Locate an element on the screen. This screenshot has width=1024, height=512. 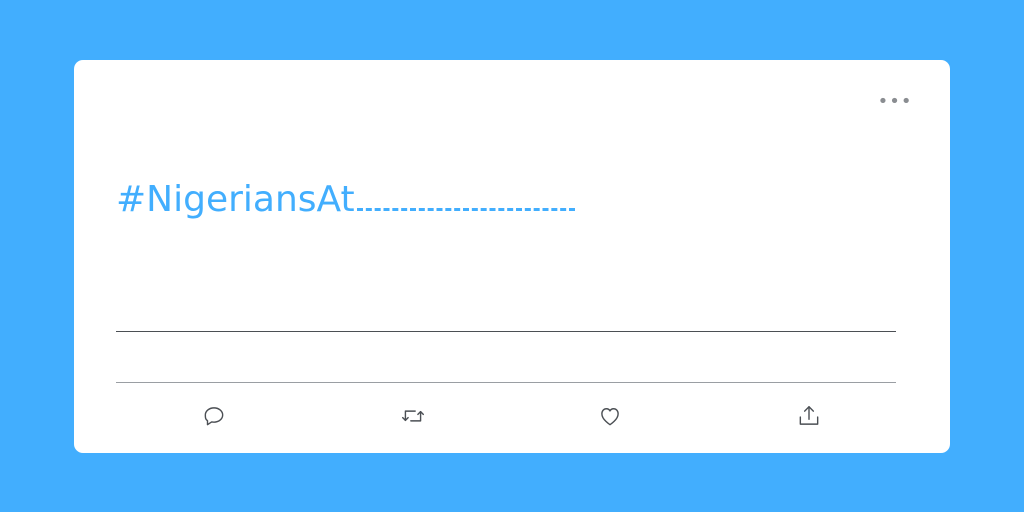
tweet-actions is located at coordinates (506, 416).